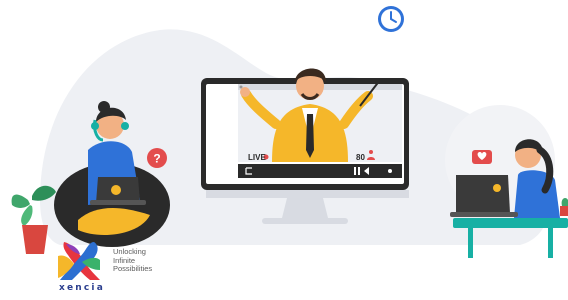 The height and width of the screenshot is (300, 568). Describe the element at coordinates (564, 207) in the screenshot. I see `potted-plant-right` at that location.